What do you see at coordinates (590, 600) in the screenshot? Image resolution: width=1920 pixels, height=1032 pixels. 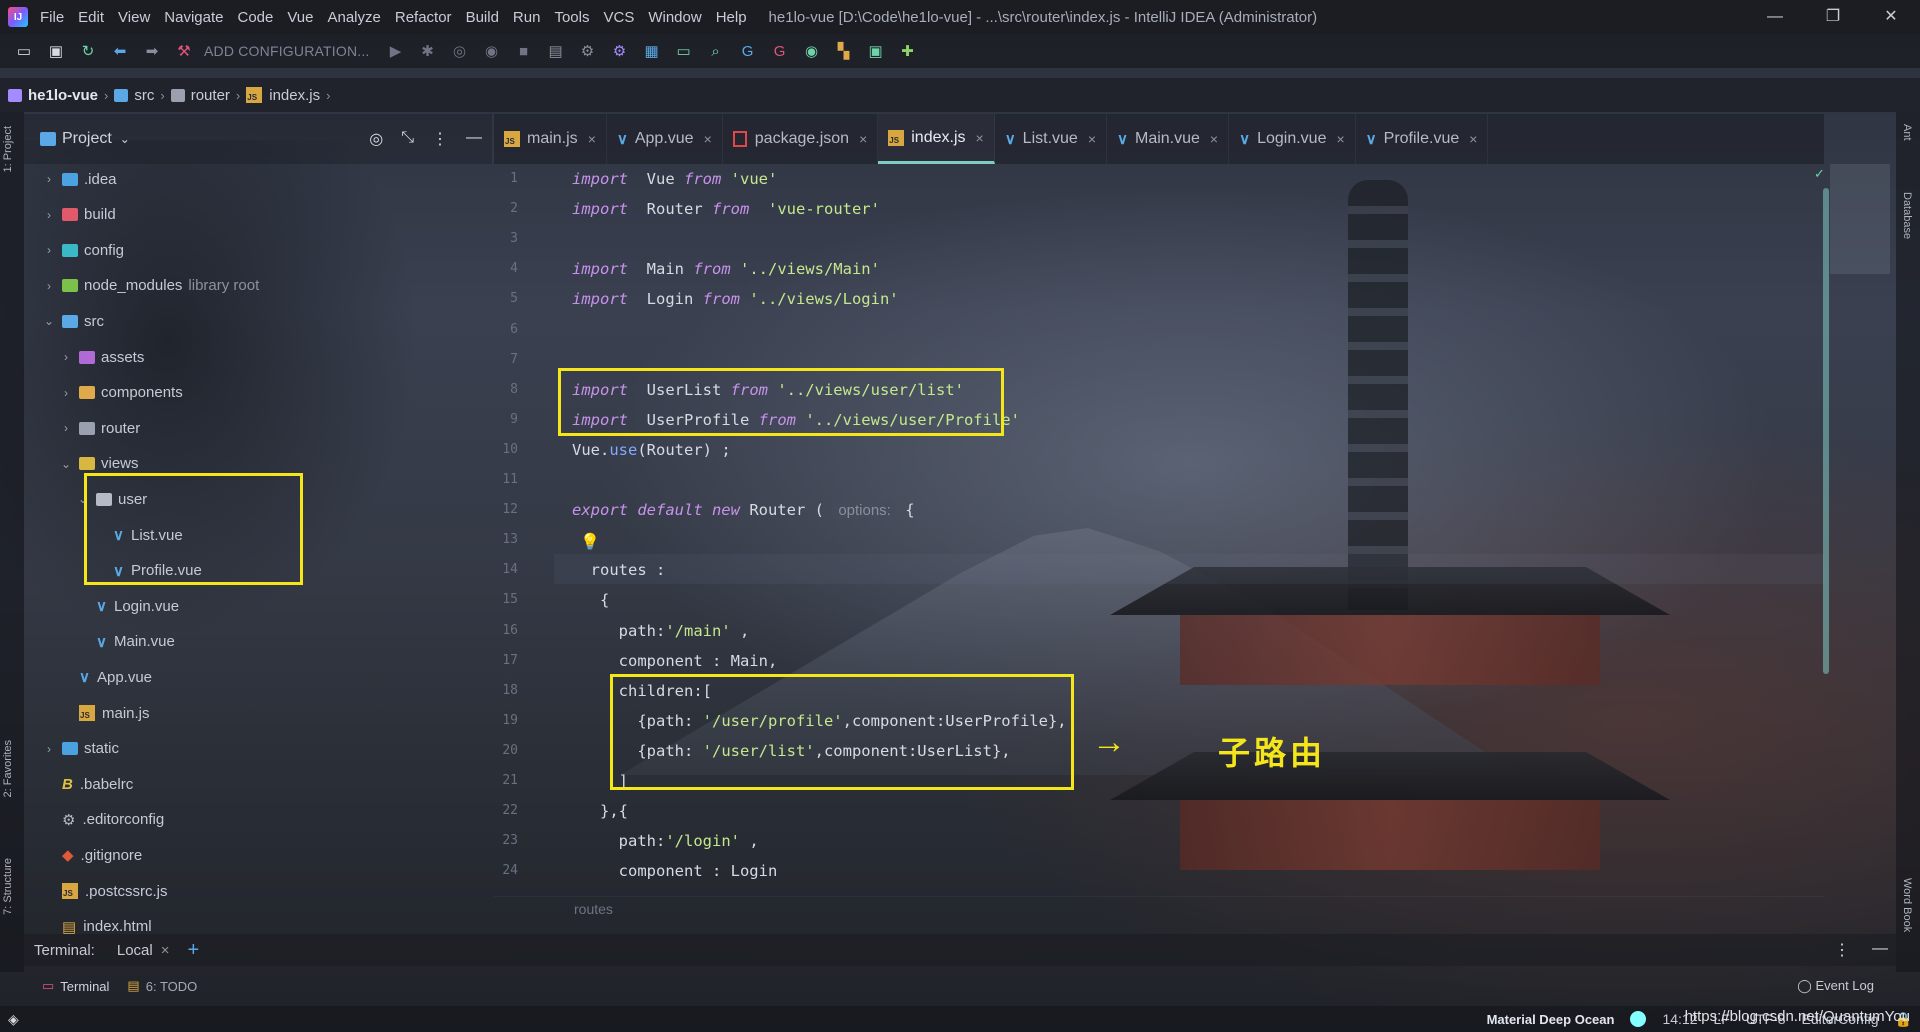 I see `code-line: {` at bounding box center [590, 600].